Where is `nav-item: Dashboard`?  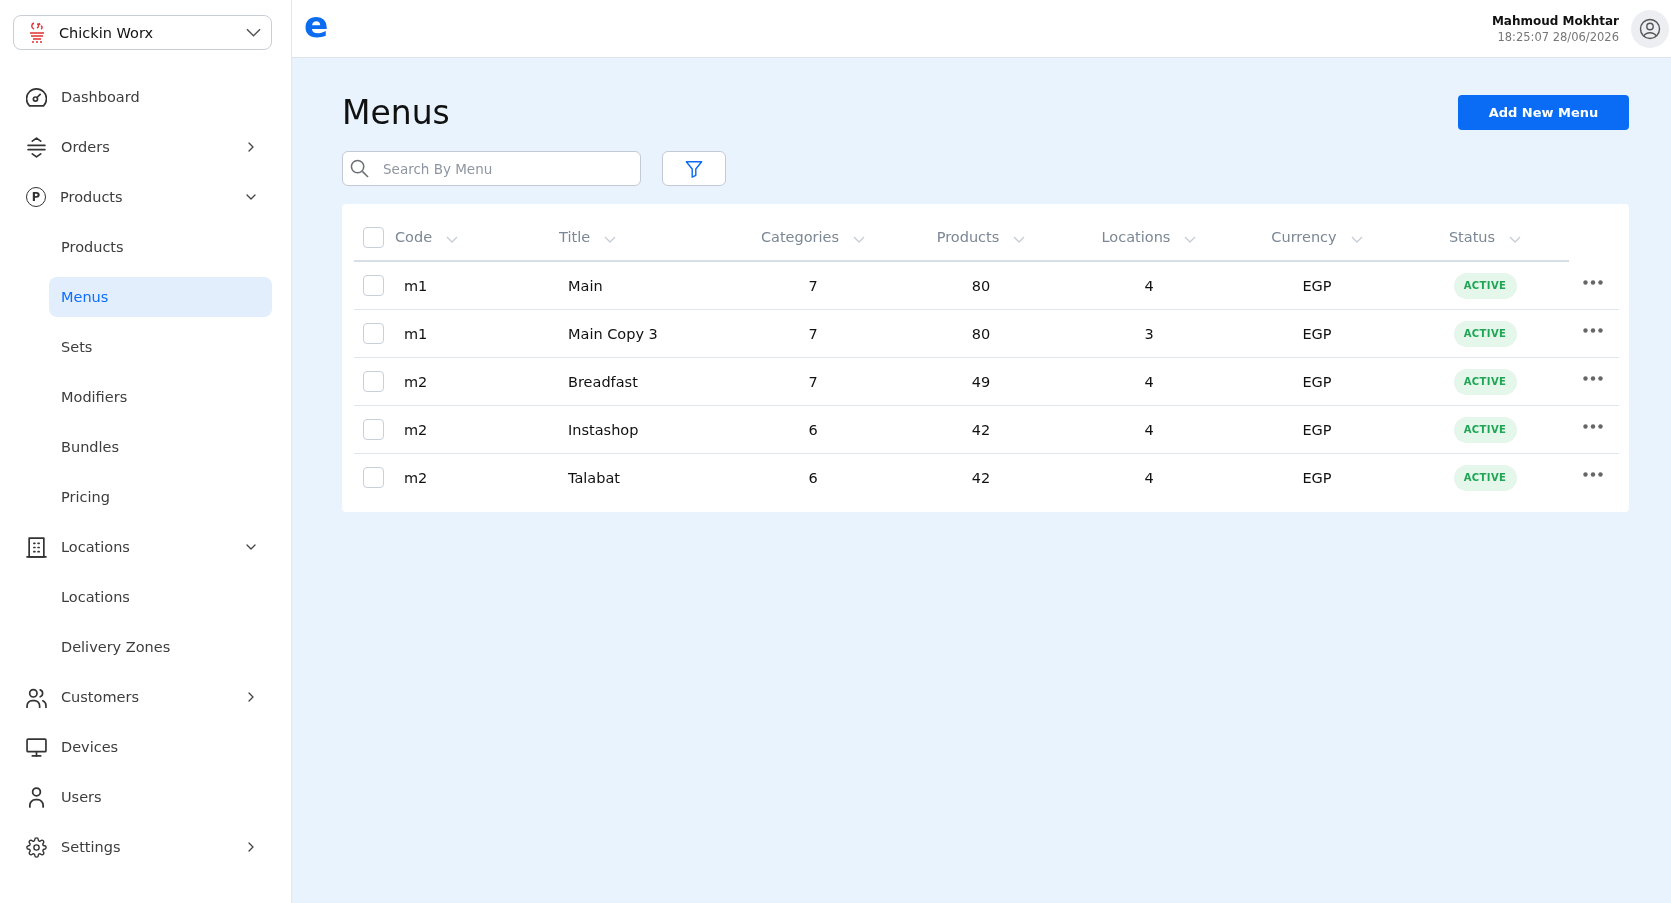 nav-item: Dashboard is located at coordinates (142, 97).